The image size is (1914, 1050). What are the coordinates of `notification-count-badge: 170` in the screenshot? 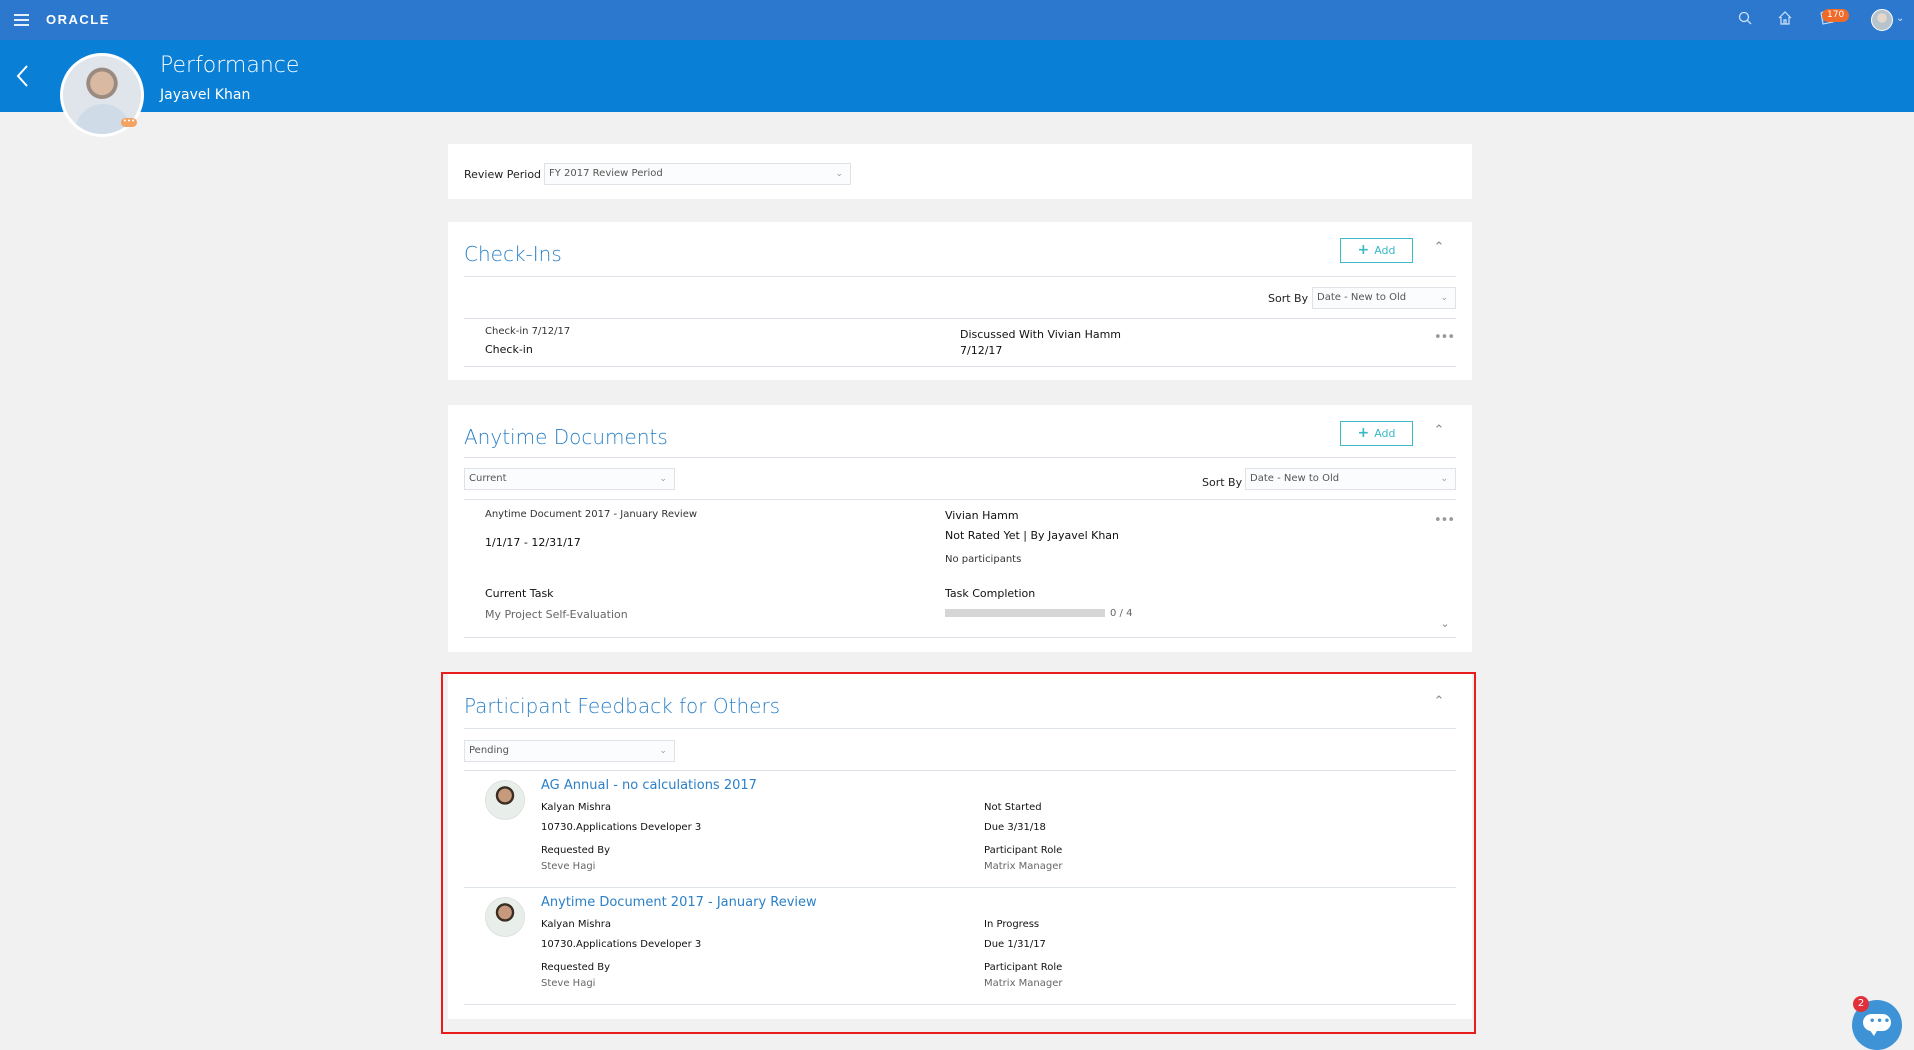 It's located at (1836, 15).